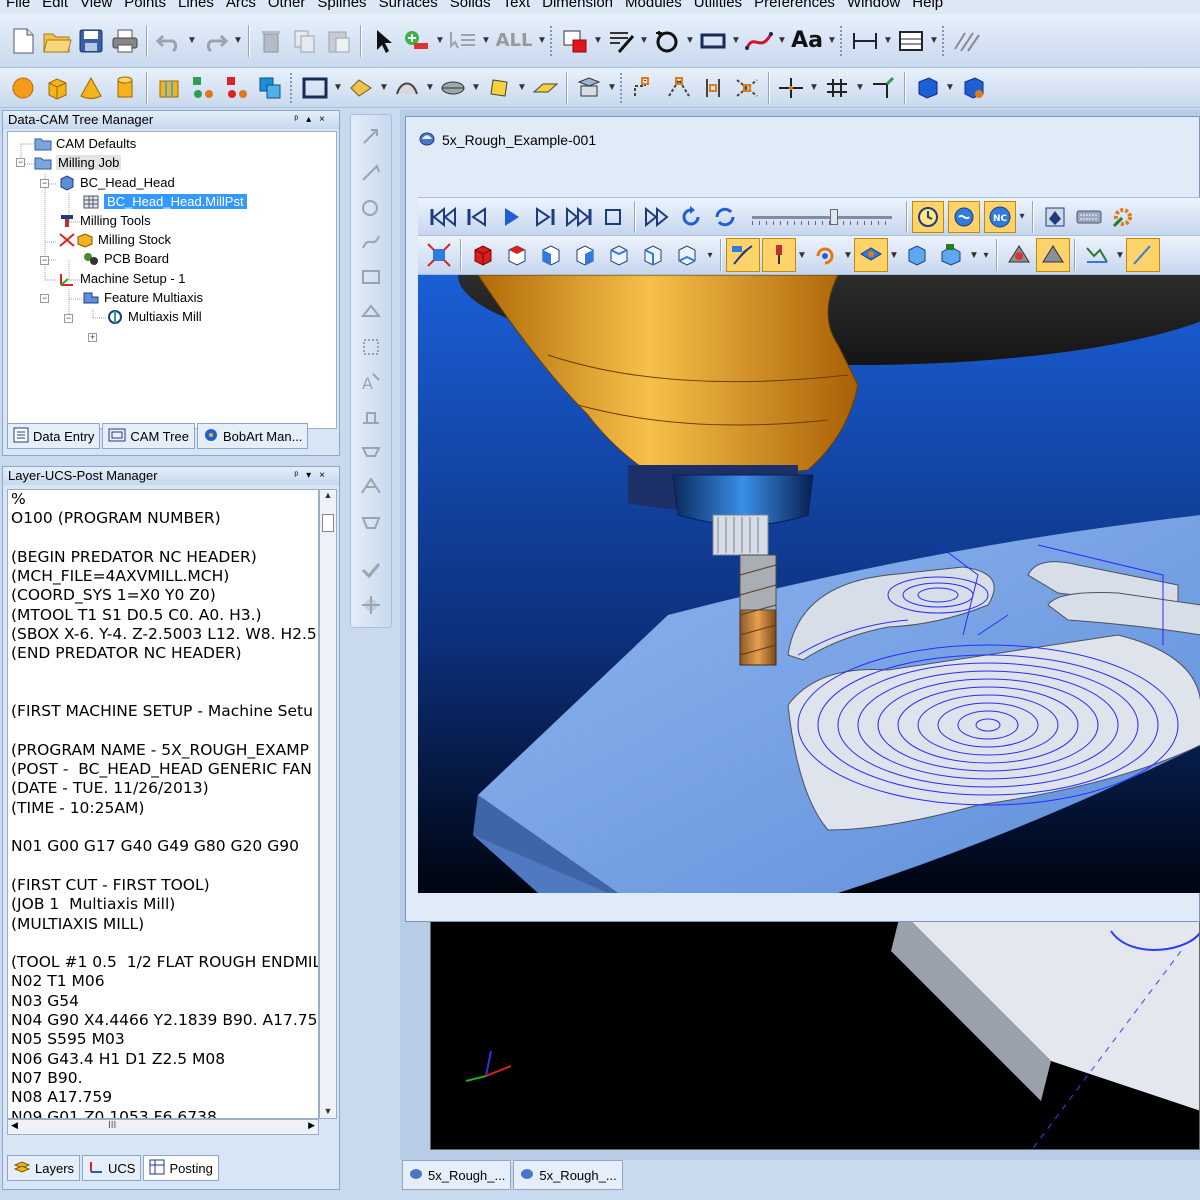 This screenshot has width=1200, height=1200. Describe the element at coordinates (287, 5) in the screenshot. I see `menu-item-other: Other` at that location.